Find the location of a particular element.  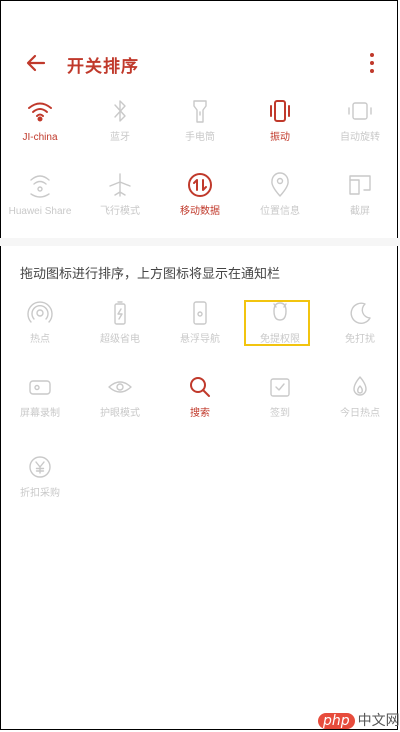

mobile-data-icon is located at coordinates (200, 185).